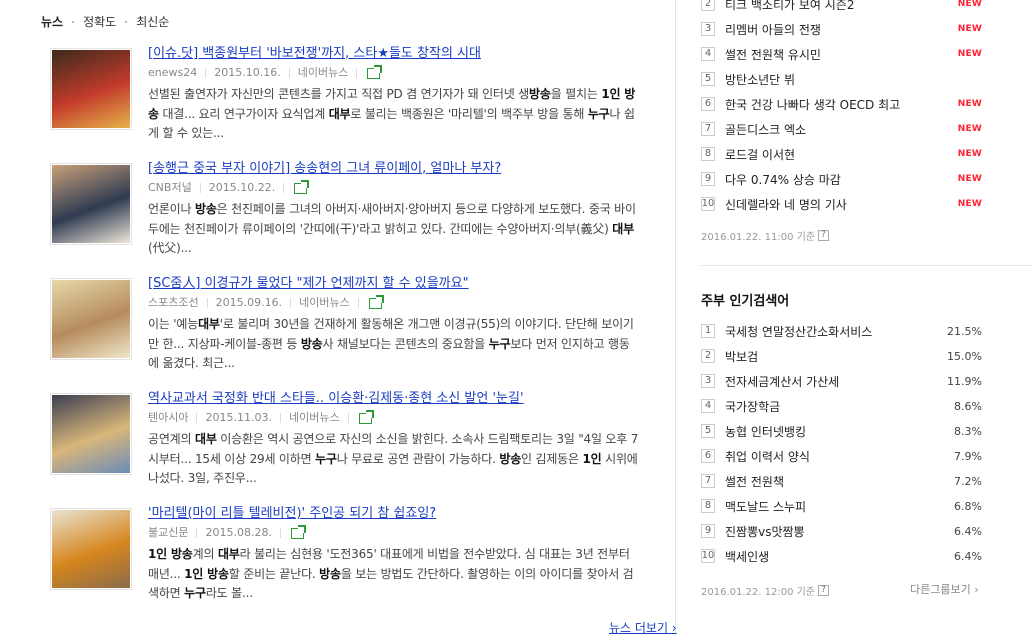 Image resolution: width=1031 pixels, height=636 pixels. I want to click on news-meta: 스포츠조선 2015.09.16. 네이버뉴스, so click(394, 302).